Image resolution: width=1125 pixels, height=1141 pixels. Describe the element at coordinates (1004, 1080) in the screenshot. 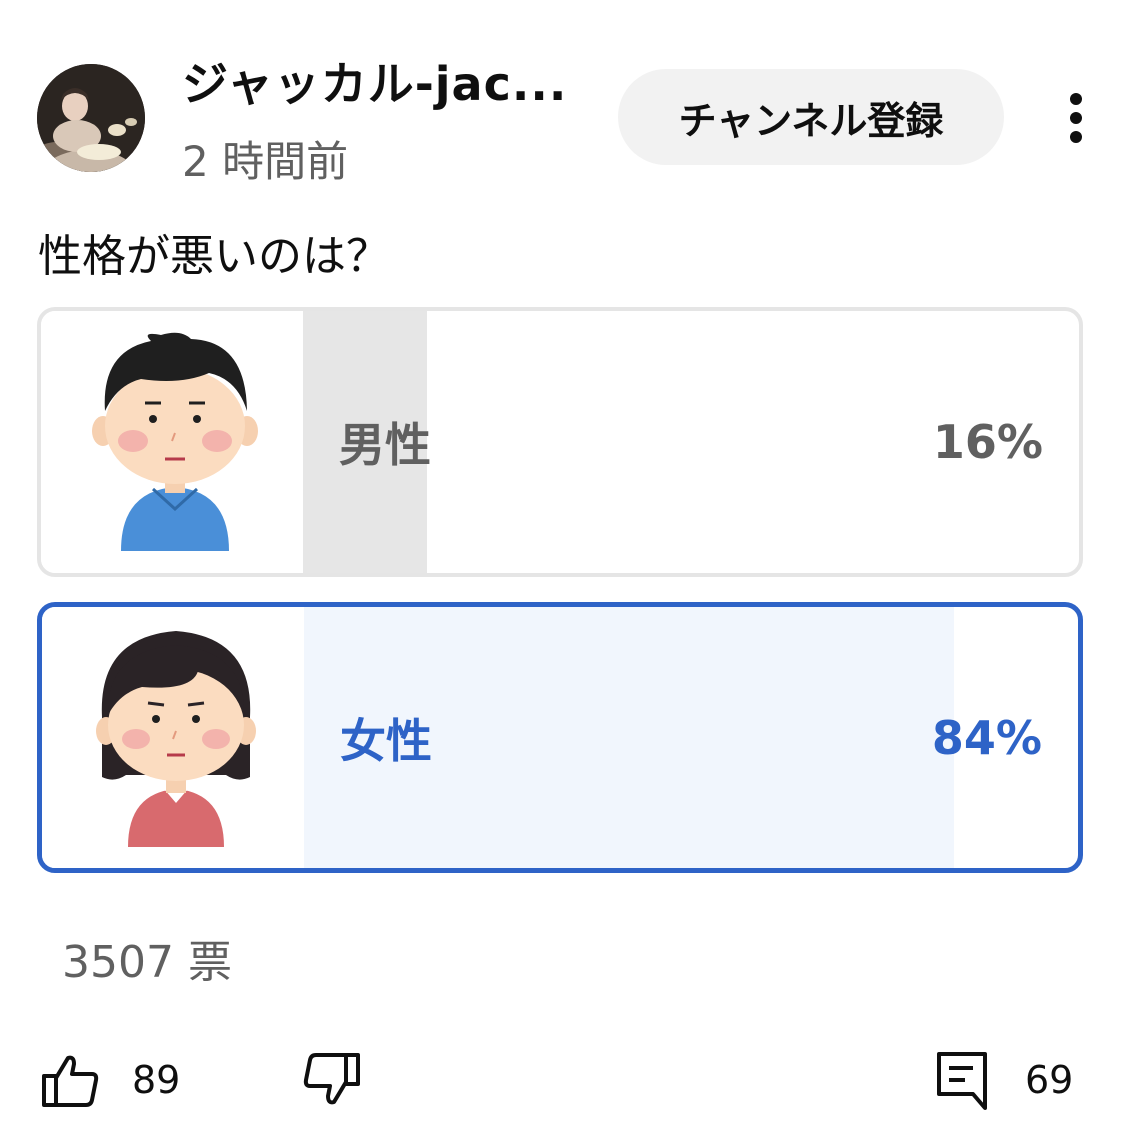

I see `comments-button: 69` at that location.